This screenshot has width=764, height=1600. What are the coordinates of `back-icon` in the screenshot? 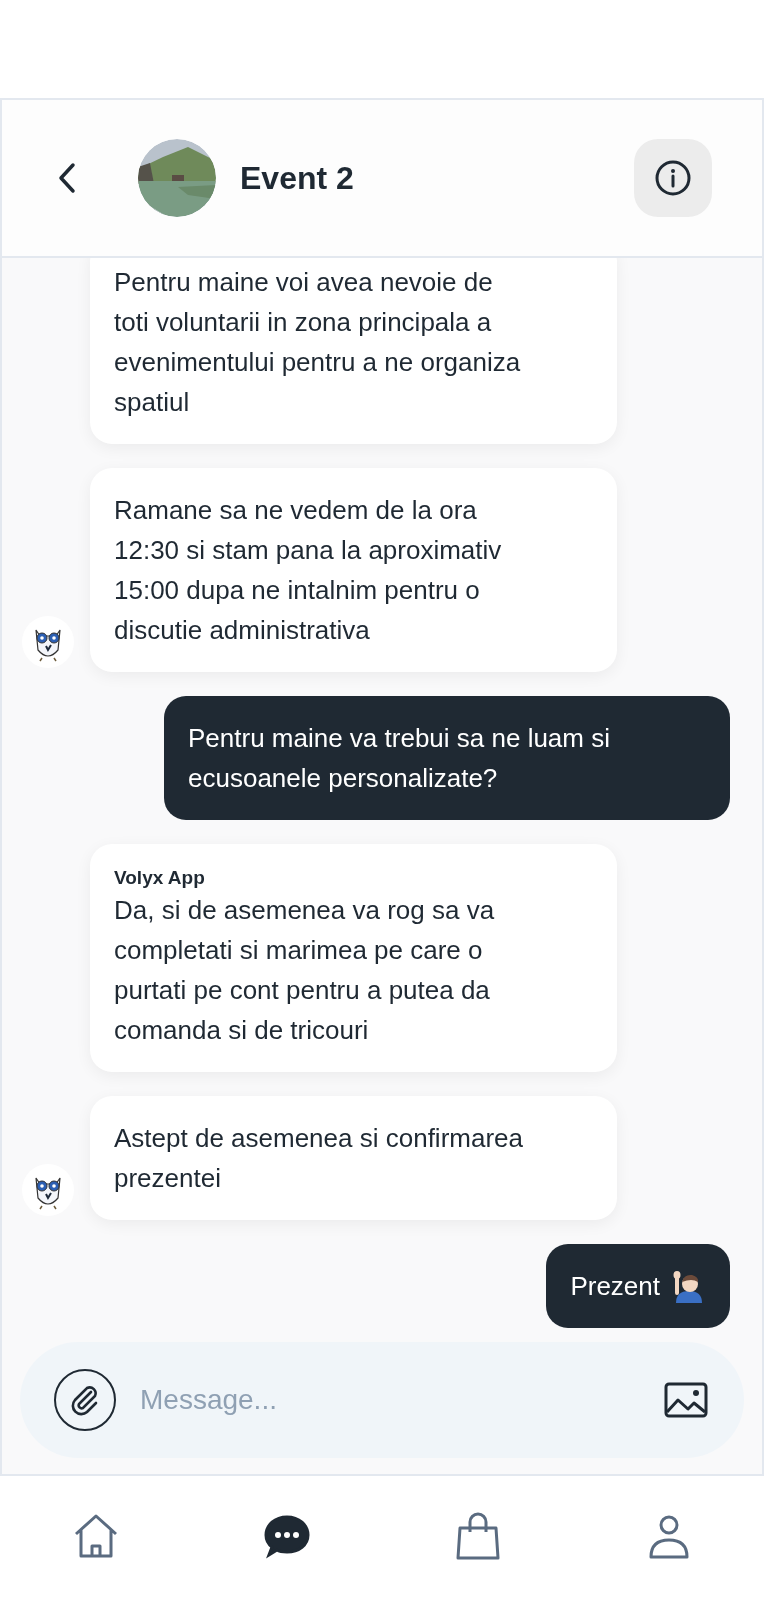 It's located at (67, 178).